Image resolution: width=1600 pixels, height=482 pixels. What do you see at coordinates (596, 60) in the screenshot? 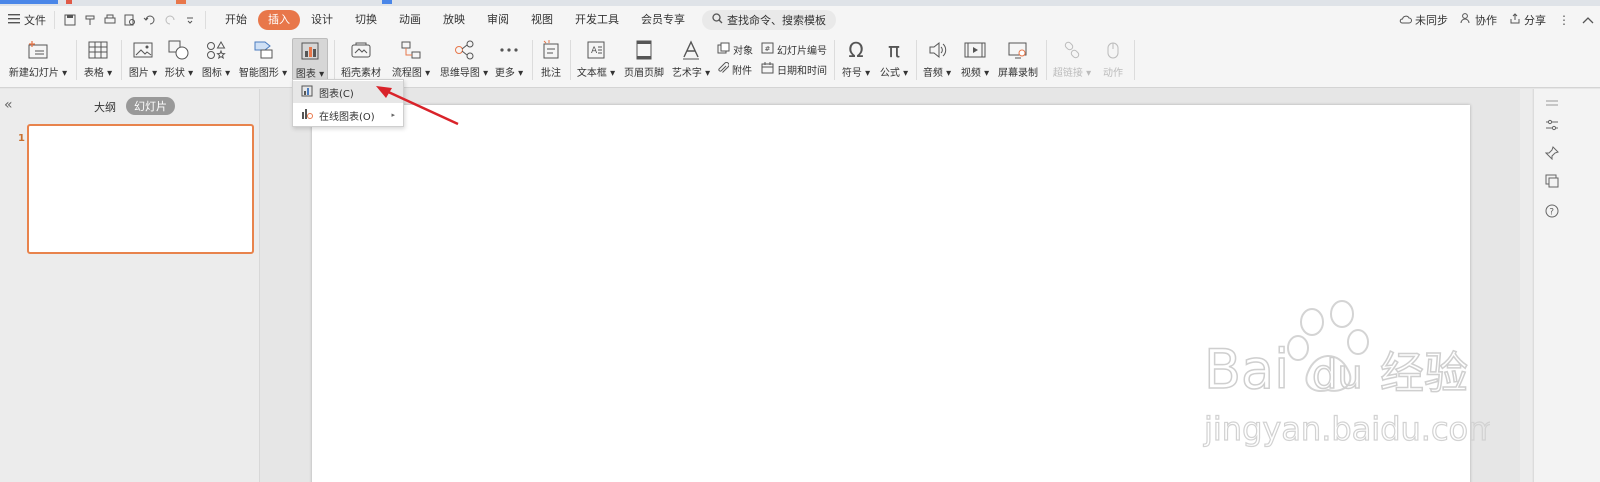
I see `textbox-button: A 文本框 ▾` at bounding box center [596, 60].